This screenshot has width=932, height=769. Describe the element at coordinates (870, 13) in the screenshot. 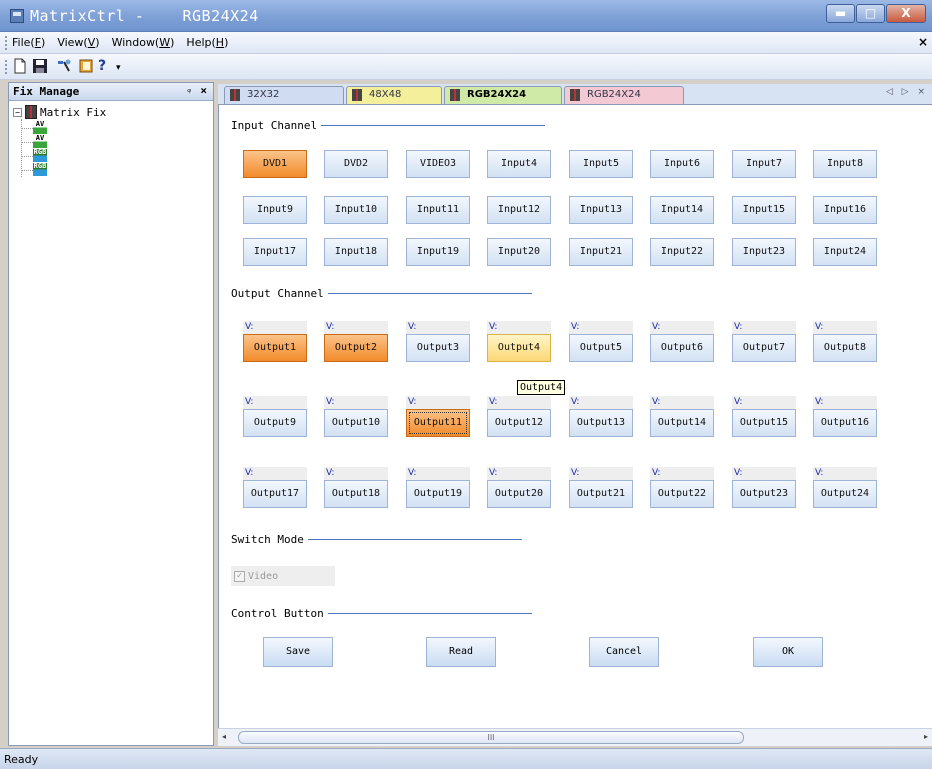

I see `maximize-button: □` at that location.